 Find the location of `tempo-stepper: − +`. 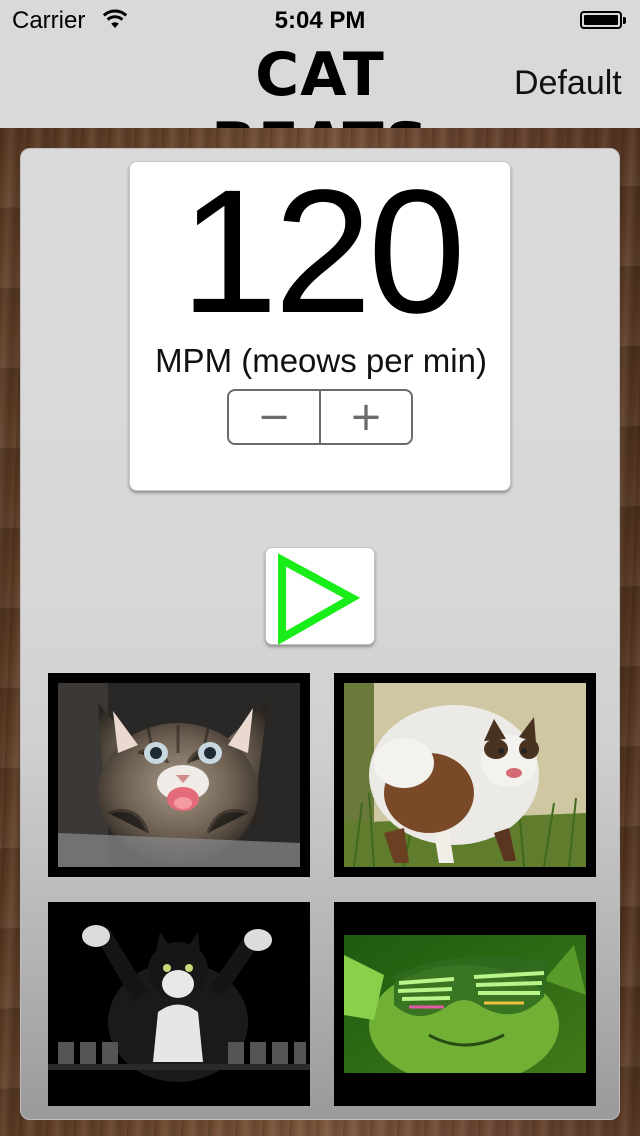

tempo-stepper: − + is located at coordinates (320, 417).